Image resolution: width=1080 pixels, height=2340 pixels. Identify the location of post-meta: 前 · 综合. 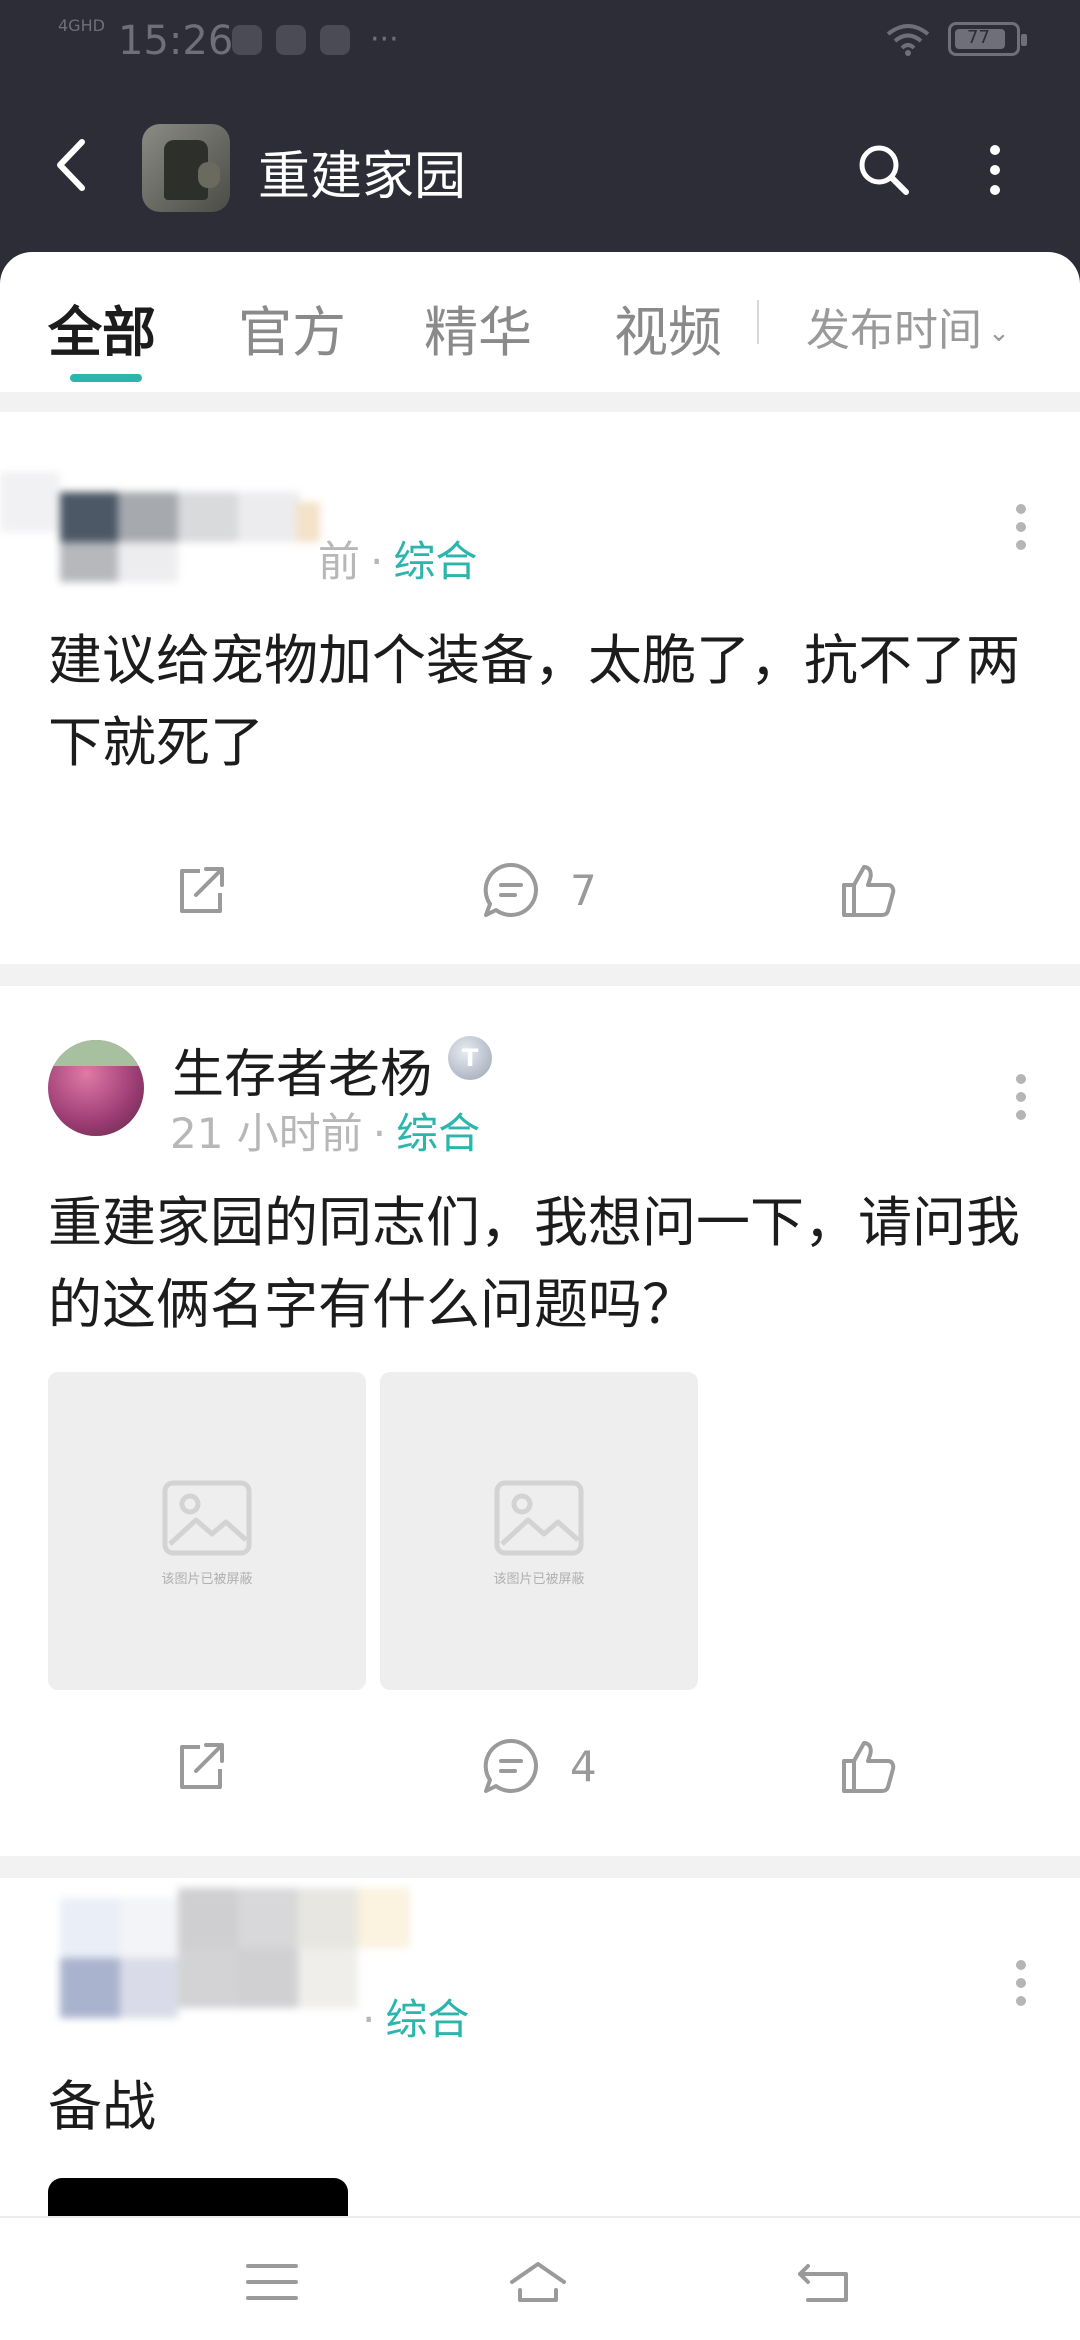
(398, 561).